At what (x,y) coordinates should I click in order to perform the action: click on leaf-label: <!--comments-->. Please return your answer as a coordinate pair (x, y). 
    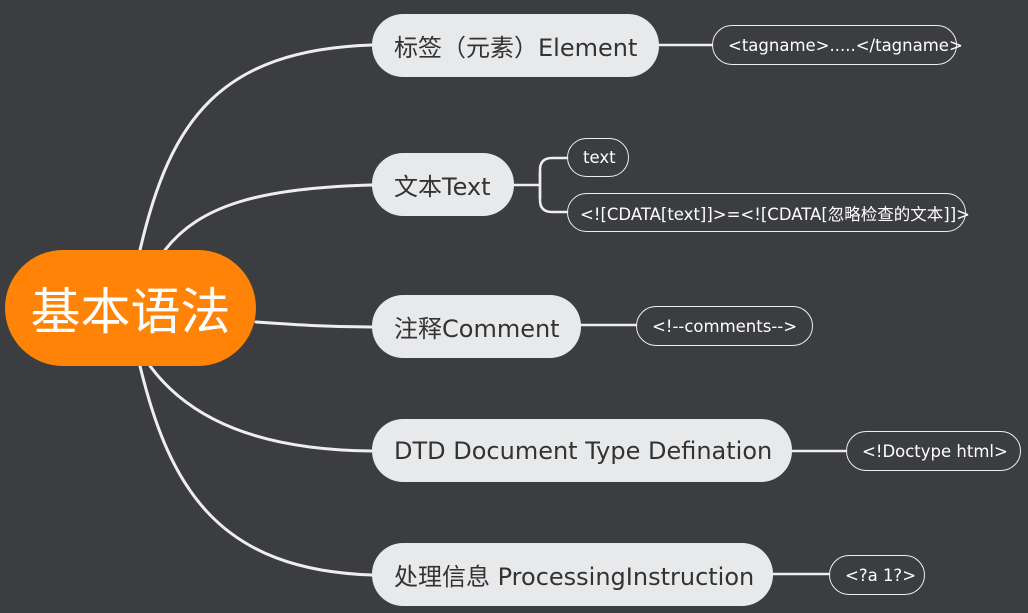
    Looking at the image, I should click on (725, 326).